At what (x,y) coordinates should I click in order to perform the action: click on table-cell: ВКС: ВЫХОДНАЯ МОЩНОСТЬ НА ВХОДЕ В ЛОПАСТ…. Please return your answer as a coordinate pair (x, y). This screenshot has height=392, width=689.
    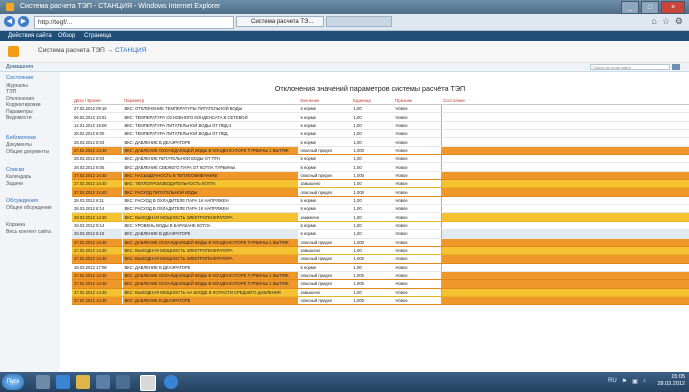
    Looking at the image, I should click on (210, 292).